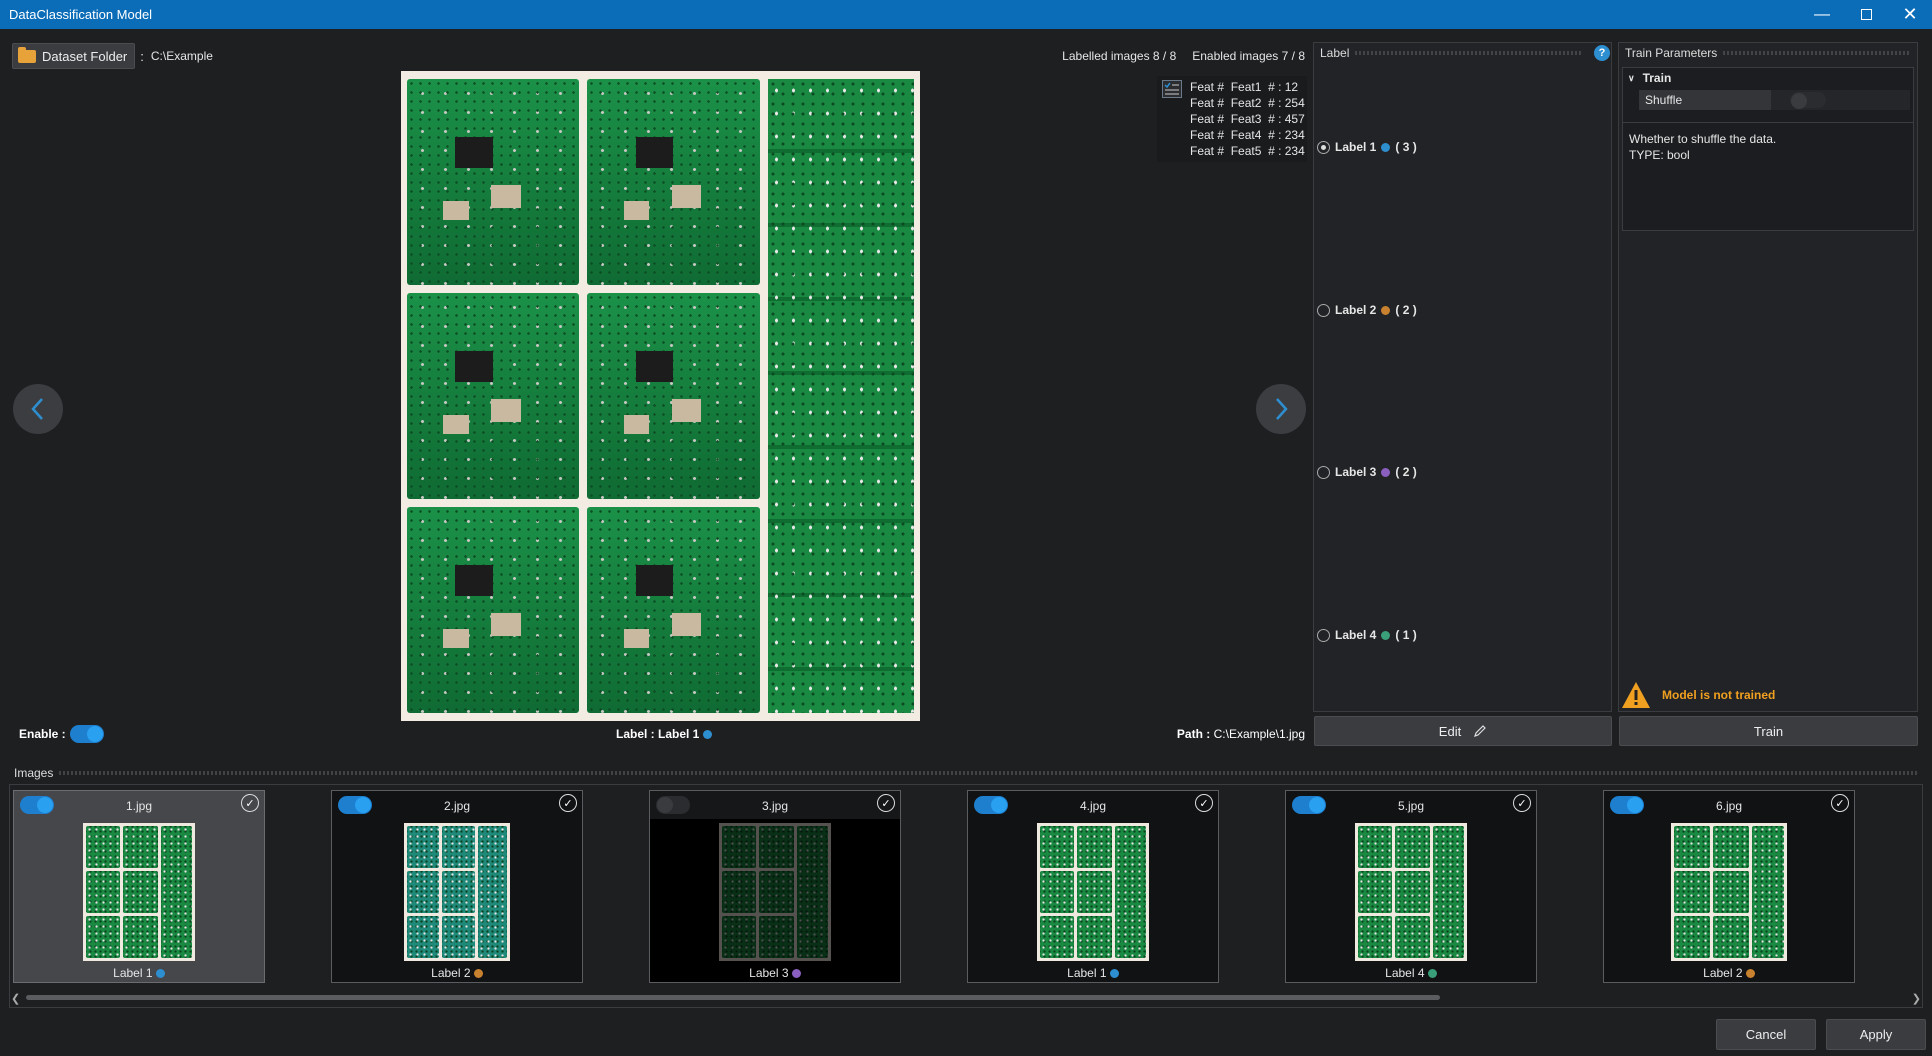 Image resolution: width=1932 pixels, height=1056 pixels. Describe the element at coordinates (1822, 14) in the screenshot. I see `minimize-icon: —` at that location.